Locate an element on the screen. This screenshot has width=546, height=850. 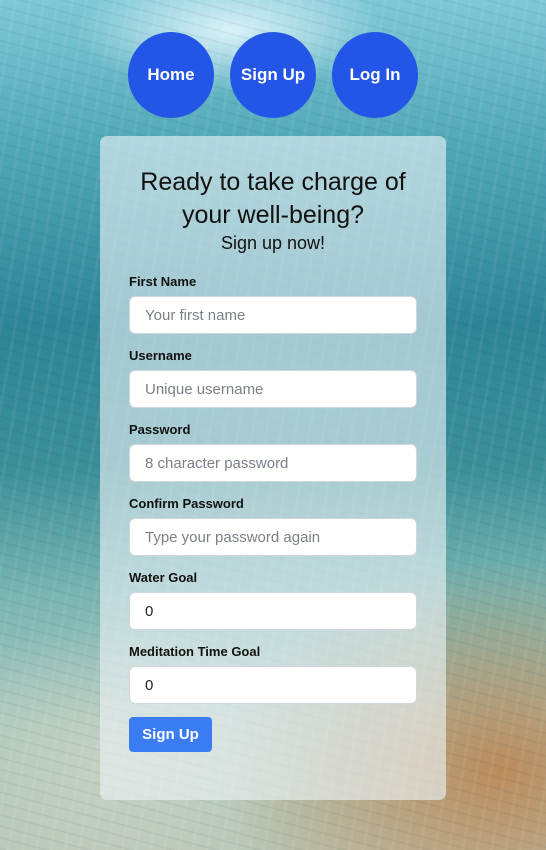
confirm-password-group: Confirm Password is located at coordinates (273, 526).